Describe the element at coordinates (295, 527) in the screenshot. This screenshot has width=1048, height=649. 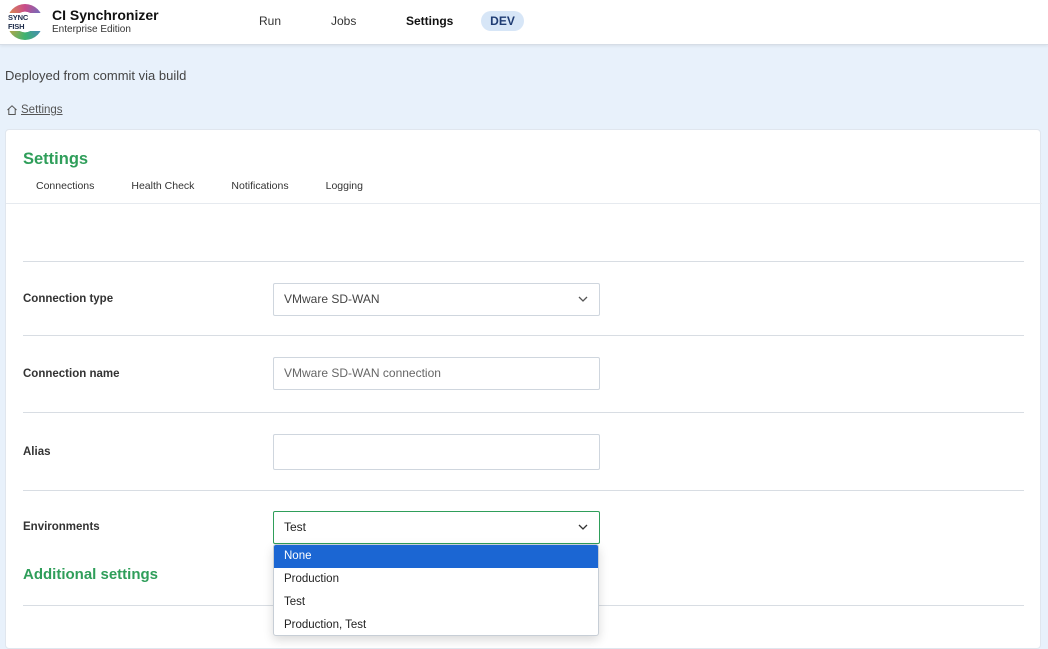
I see `environments-value: Test` at that location.